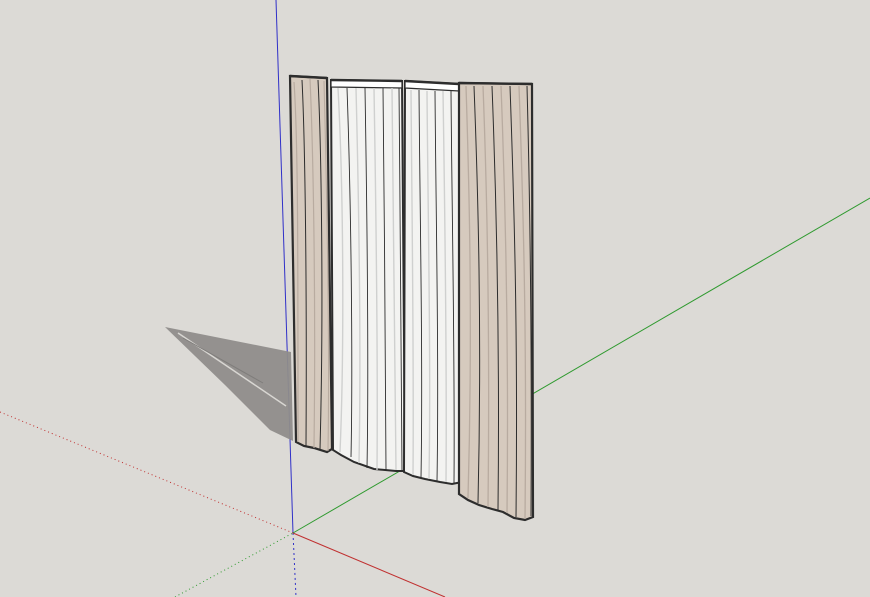 This screenshot has width=870, height=597. I want to click on green-axis-dotted, so click(234, 564).